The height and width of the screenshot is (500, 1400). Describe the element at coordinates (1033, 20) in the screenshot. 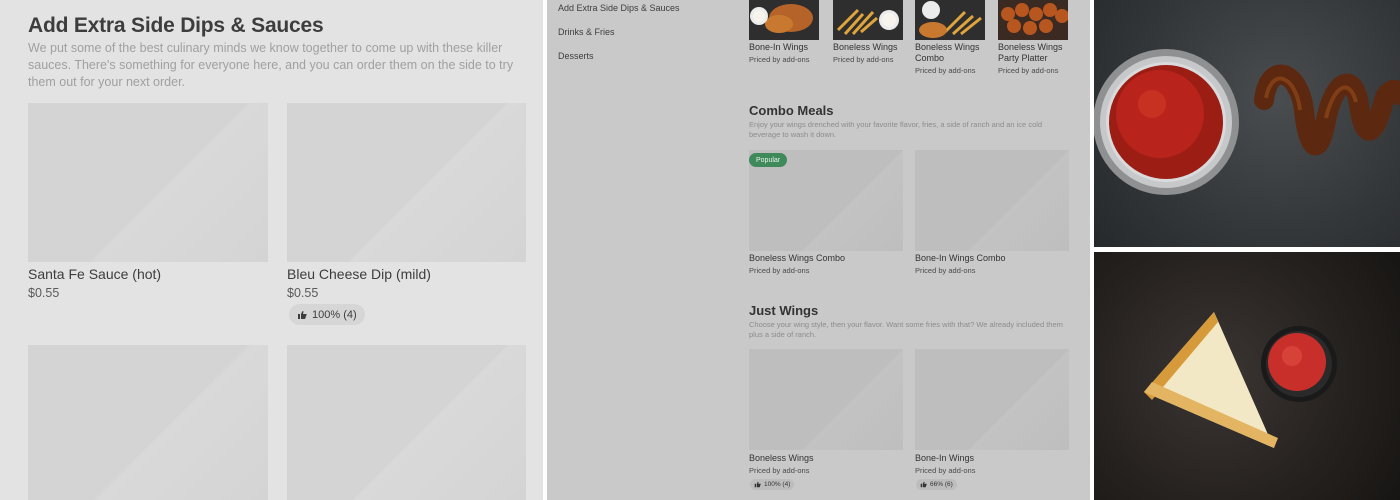

I see `party-platter-image` at that location.